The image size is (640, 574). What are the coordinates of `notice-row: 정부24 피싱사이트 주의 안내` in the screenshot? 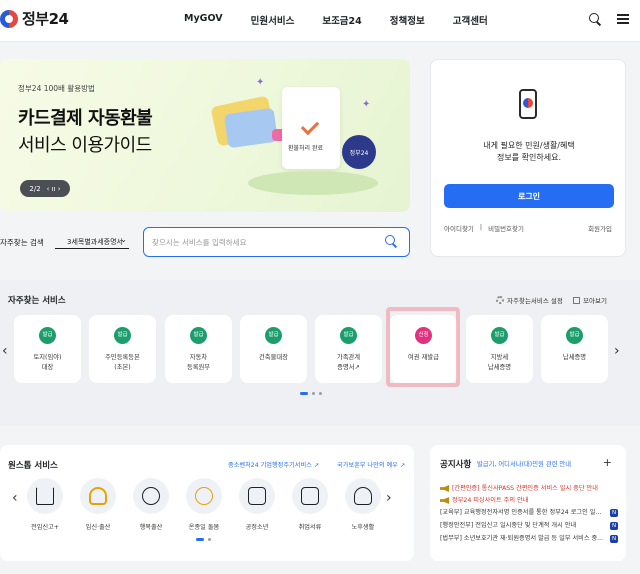 It's located at (529, 500).